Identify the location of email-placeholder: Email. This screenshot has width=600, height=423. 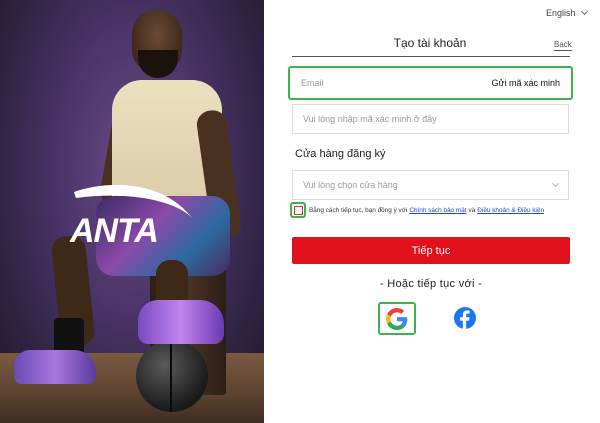
(312, 83).